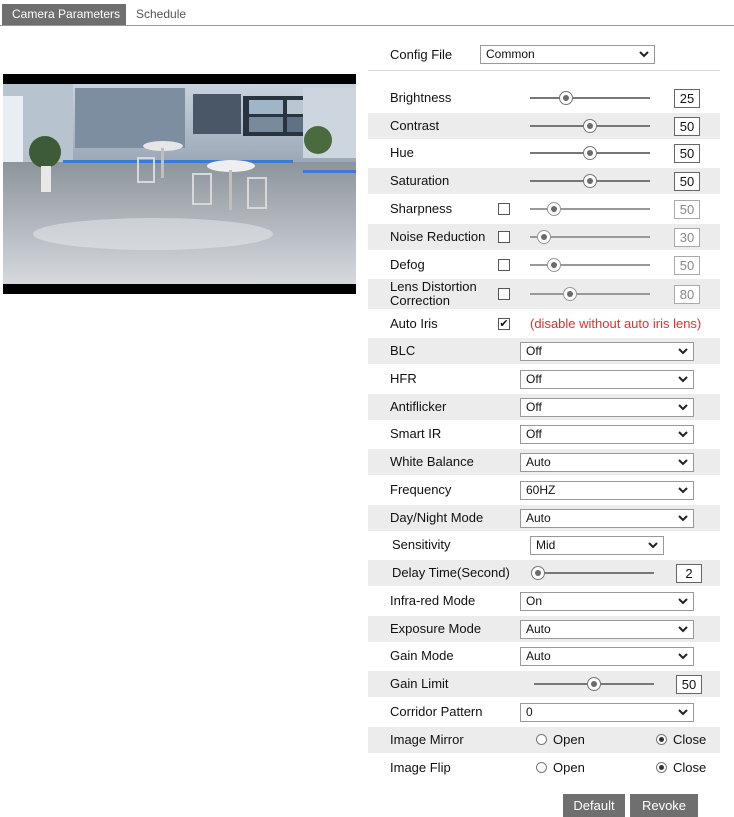 The image size is (734, 817). I want to click on noise-reduction-slider, so click(590, 237).